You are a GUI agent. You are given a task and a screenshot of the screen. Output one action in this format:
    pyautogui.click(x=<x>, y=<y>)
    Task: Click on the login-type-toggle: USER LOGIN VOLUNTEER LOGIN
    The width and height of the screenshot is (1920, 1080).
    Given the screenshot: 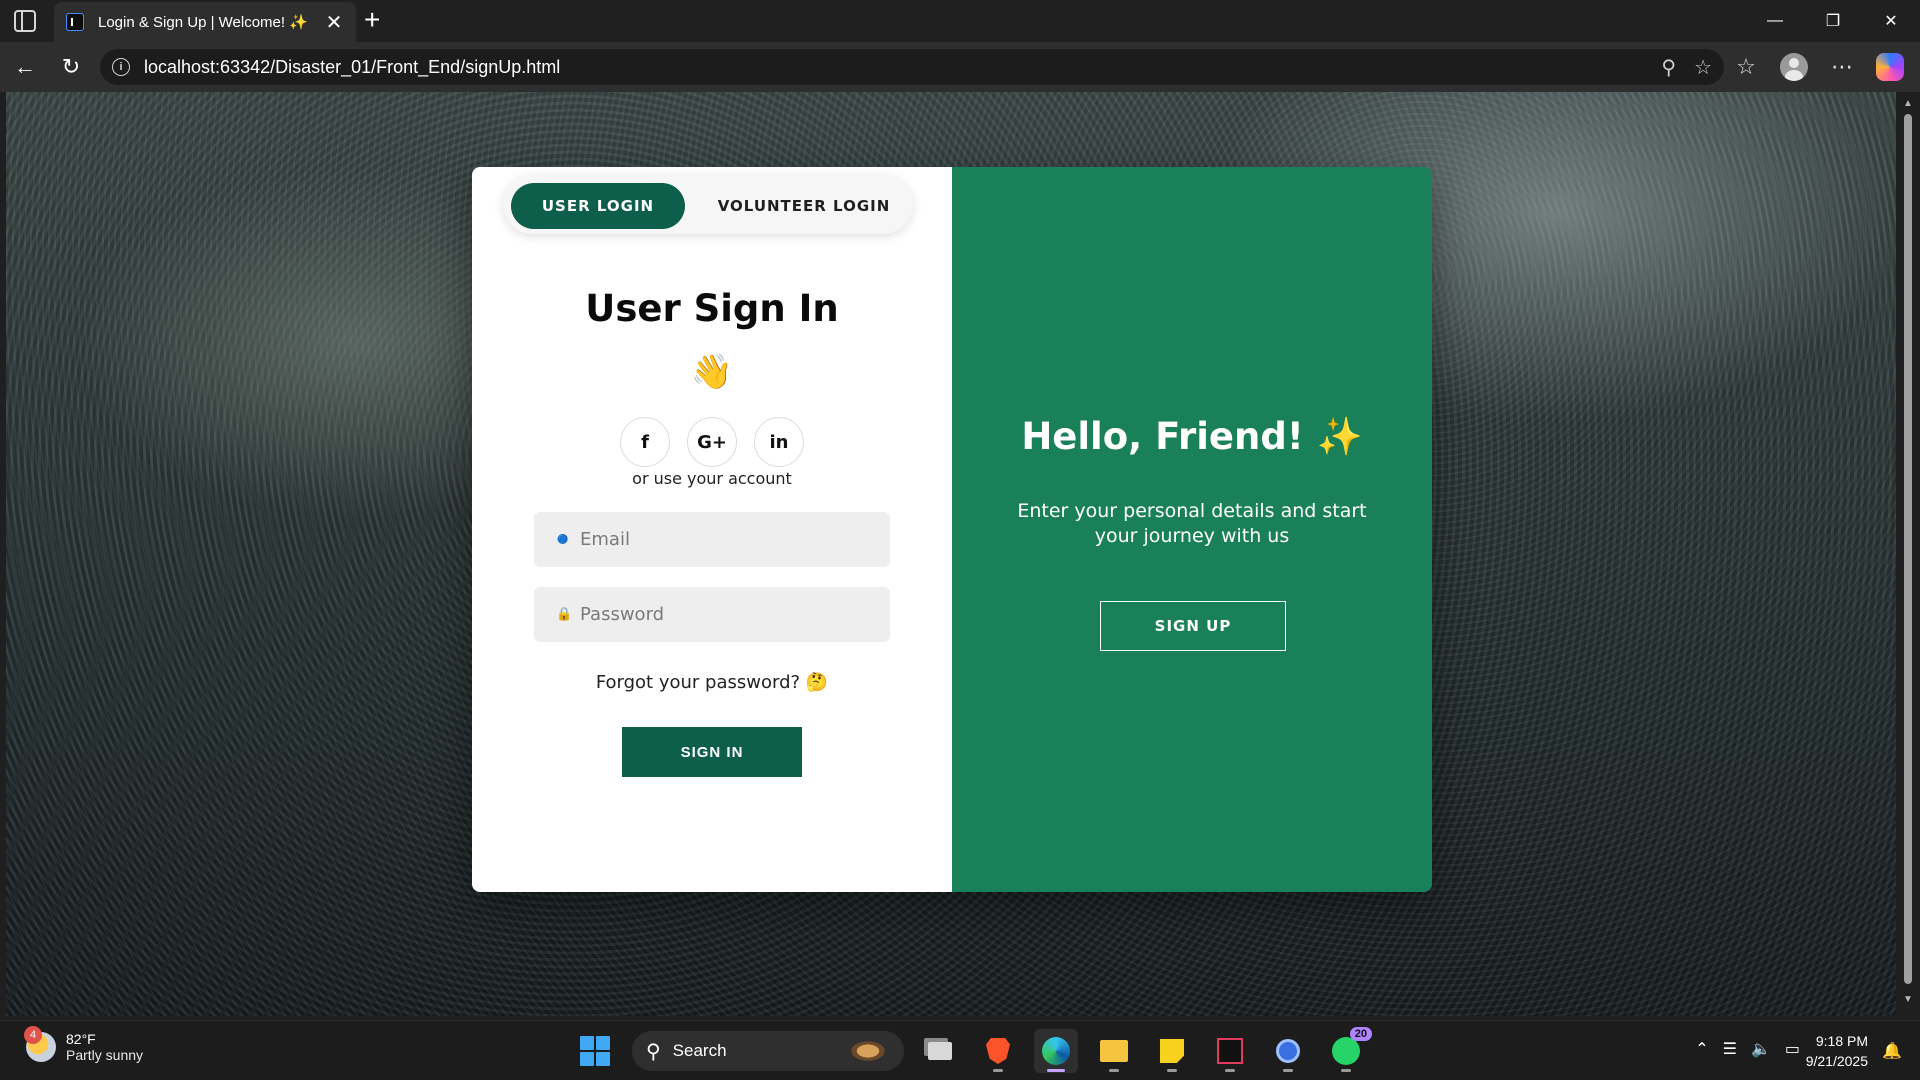 What is the action you would take?
    pyautogui.click(x=708, y=204)
    